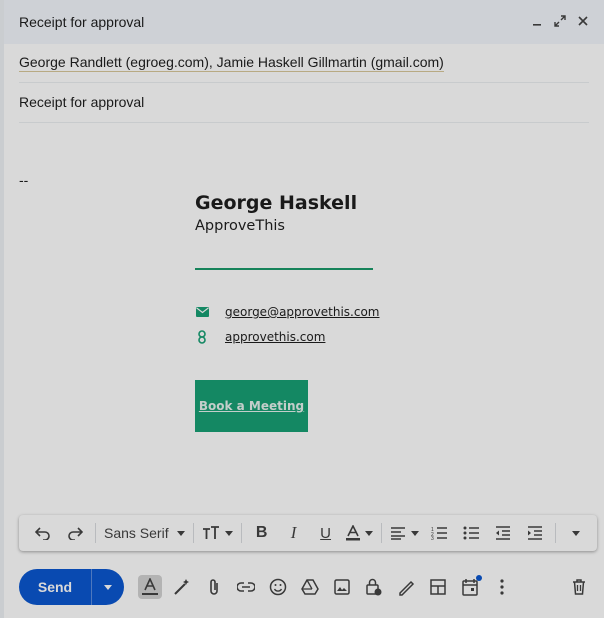 Image resolution: width=604 pixels, height=618 pixels. What do you see at coordinates (471, 533) in the screenshot?
I see `bulleted-list-icon` at bounding box center [471, 533].